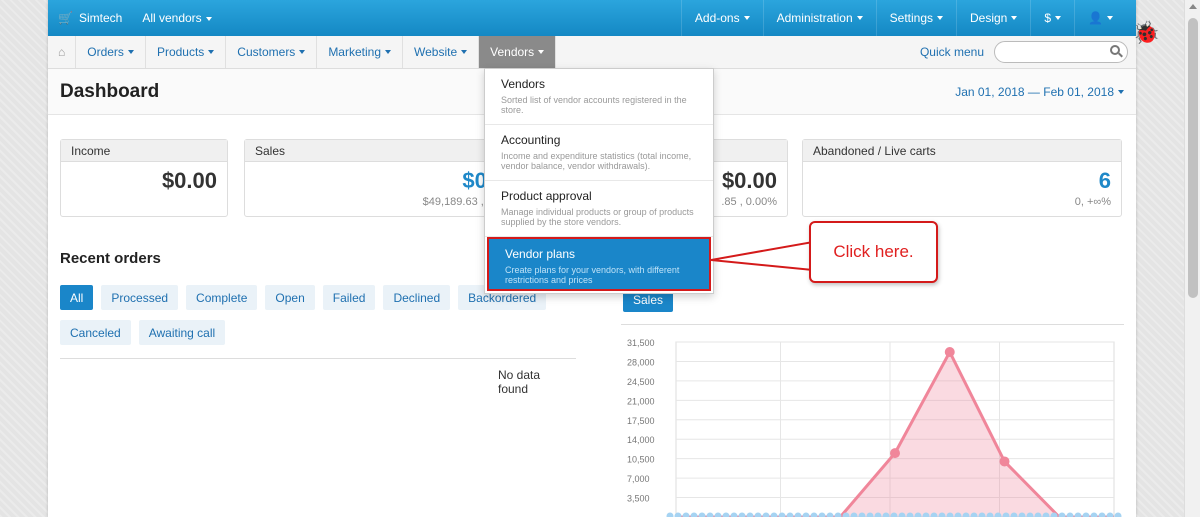  Describe the element at coordinates (140, 297) in the screenshot. I see `filter-processed: Processed` at that location.